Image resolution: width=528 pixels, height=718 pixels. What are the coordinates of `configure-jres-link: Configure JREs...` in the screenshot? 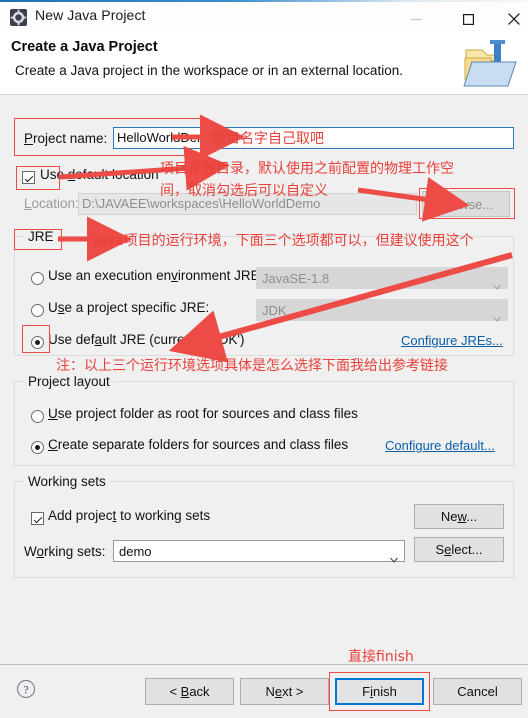 It's located at (452, 340).